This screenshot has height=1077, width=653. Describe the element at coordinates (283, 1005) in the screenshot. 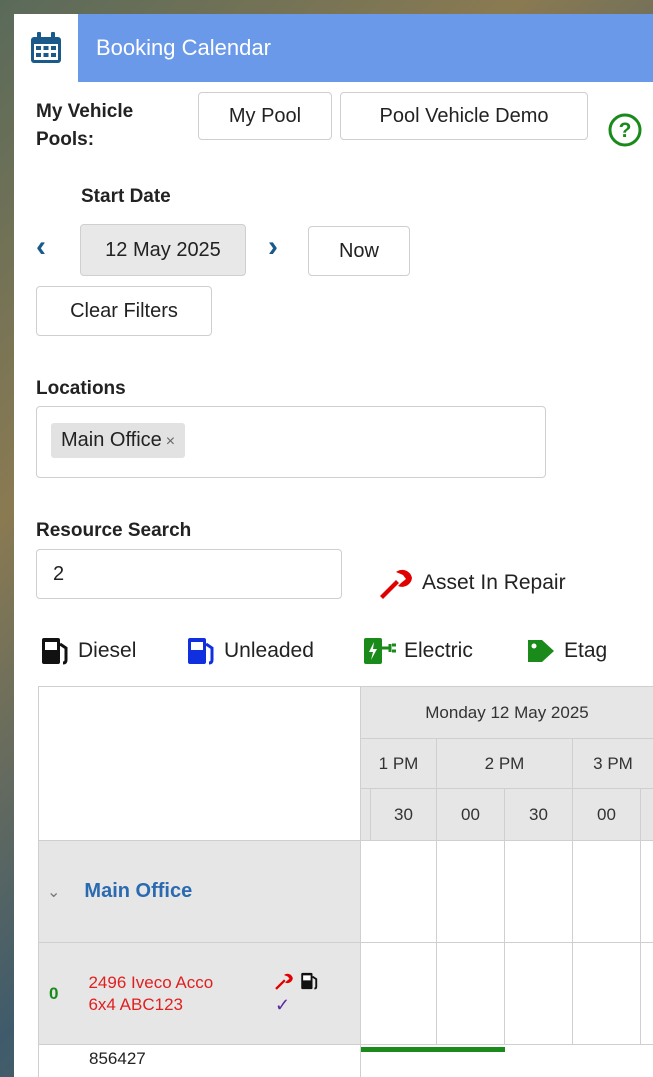

I see `checkmark-icon: ✓` at that location.